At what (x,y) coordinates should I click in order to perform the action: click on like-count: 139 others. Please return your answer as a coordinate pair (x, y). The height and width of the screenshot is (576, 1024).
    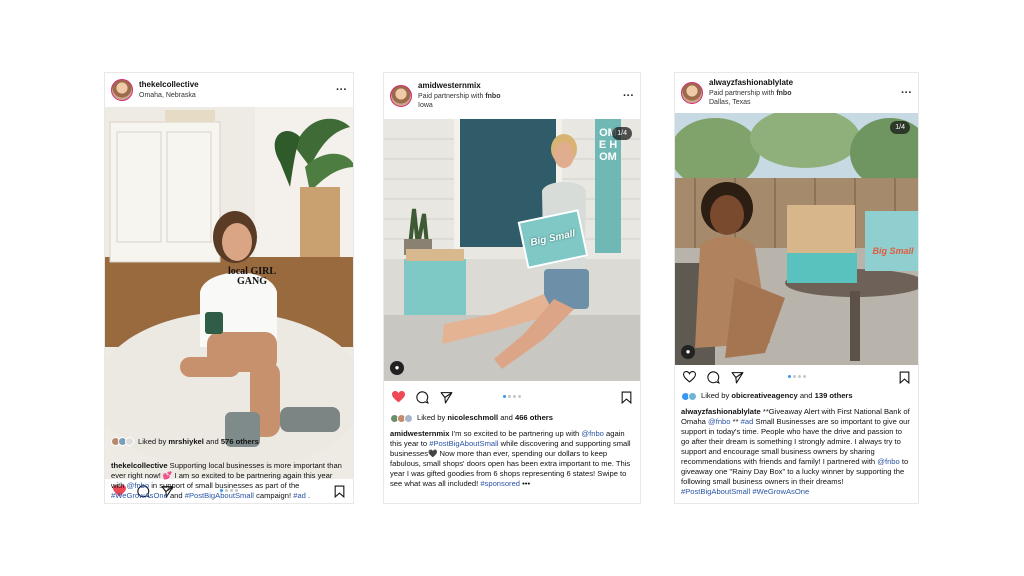
    Looking at the image, I should click on (834, 396).